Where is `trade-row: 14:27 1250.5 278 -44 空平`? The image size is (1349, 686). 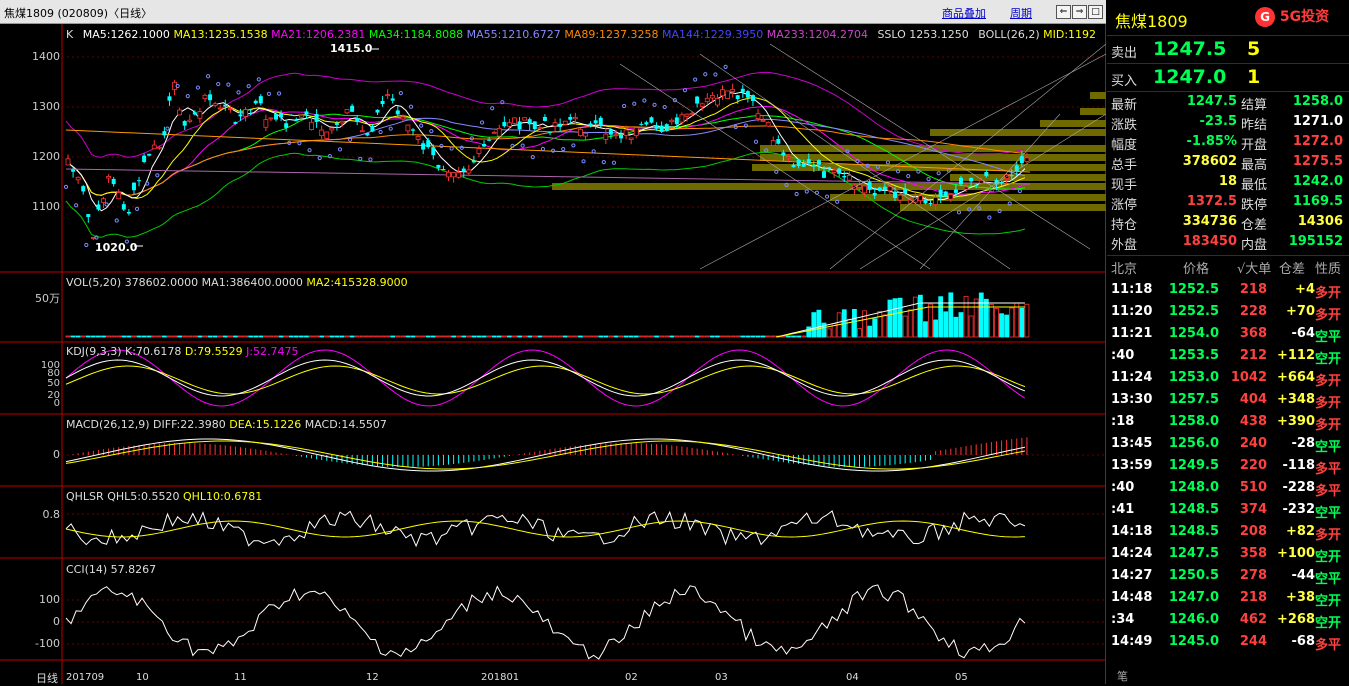 trade-row: 14:27 1250.5 278 -44 空平 is located at coordinates (1228, 579).